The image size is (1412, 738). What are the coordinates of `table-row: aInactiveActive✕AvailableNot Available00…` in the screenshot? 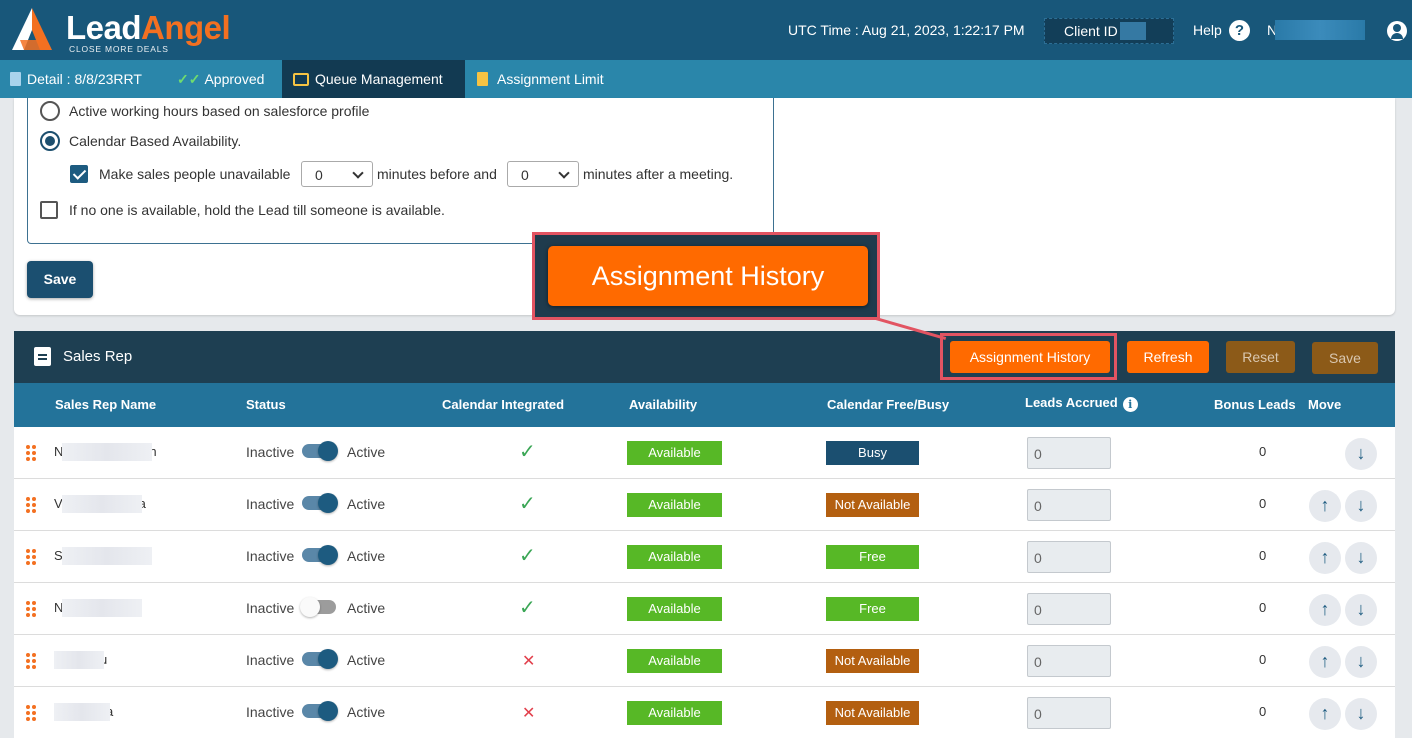 It's located at (704, 712).